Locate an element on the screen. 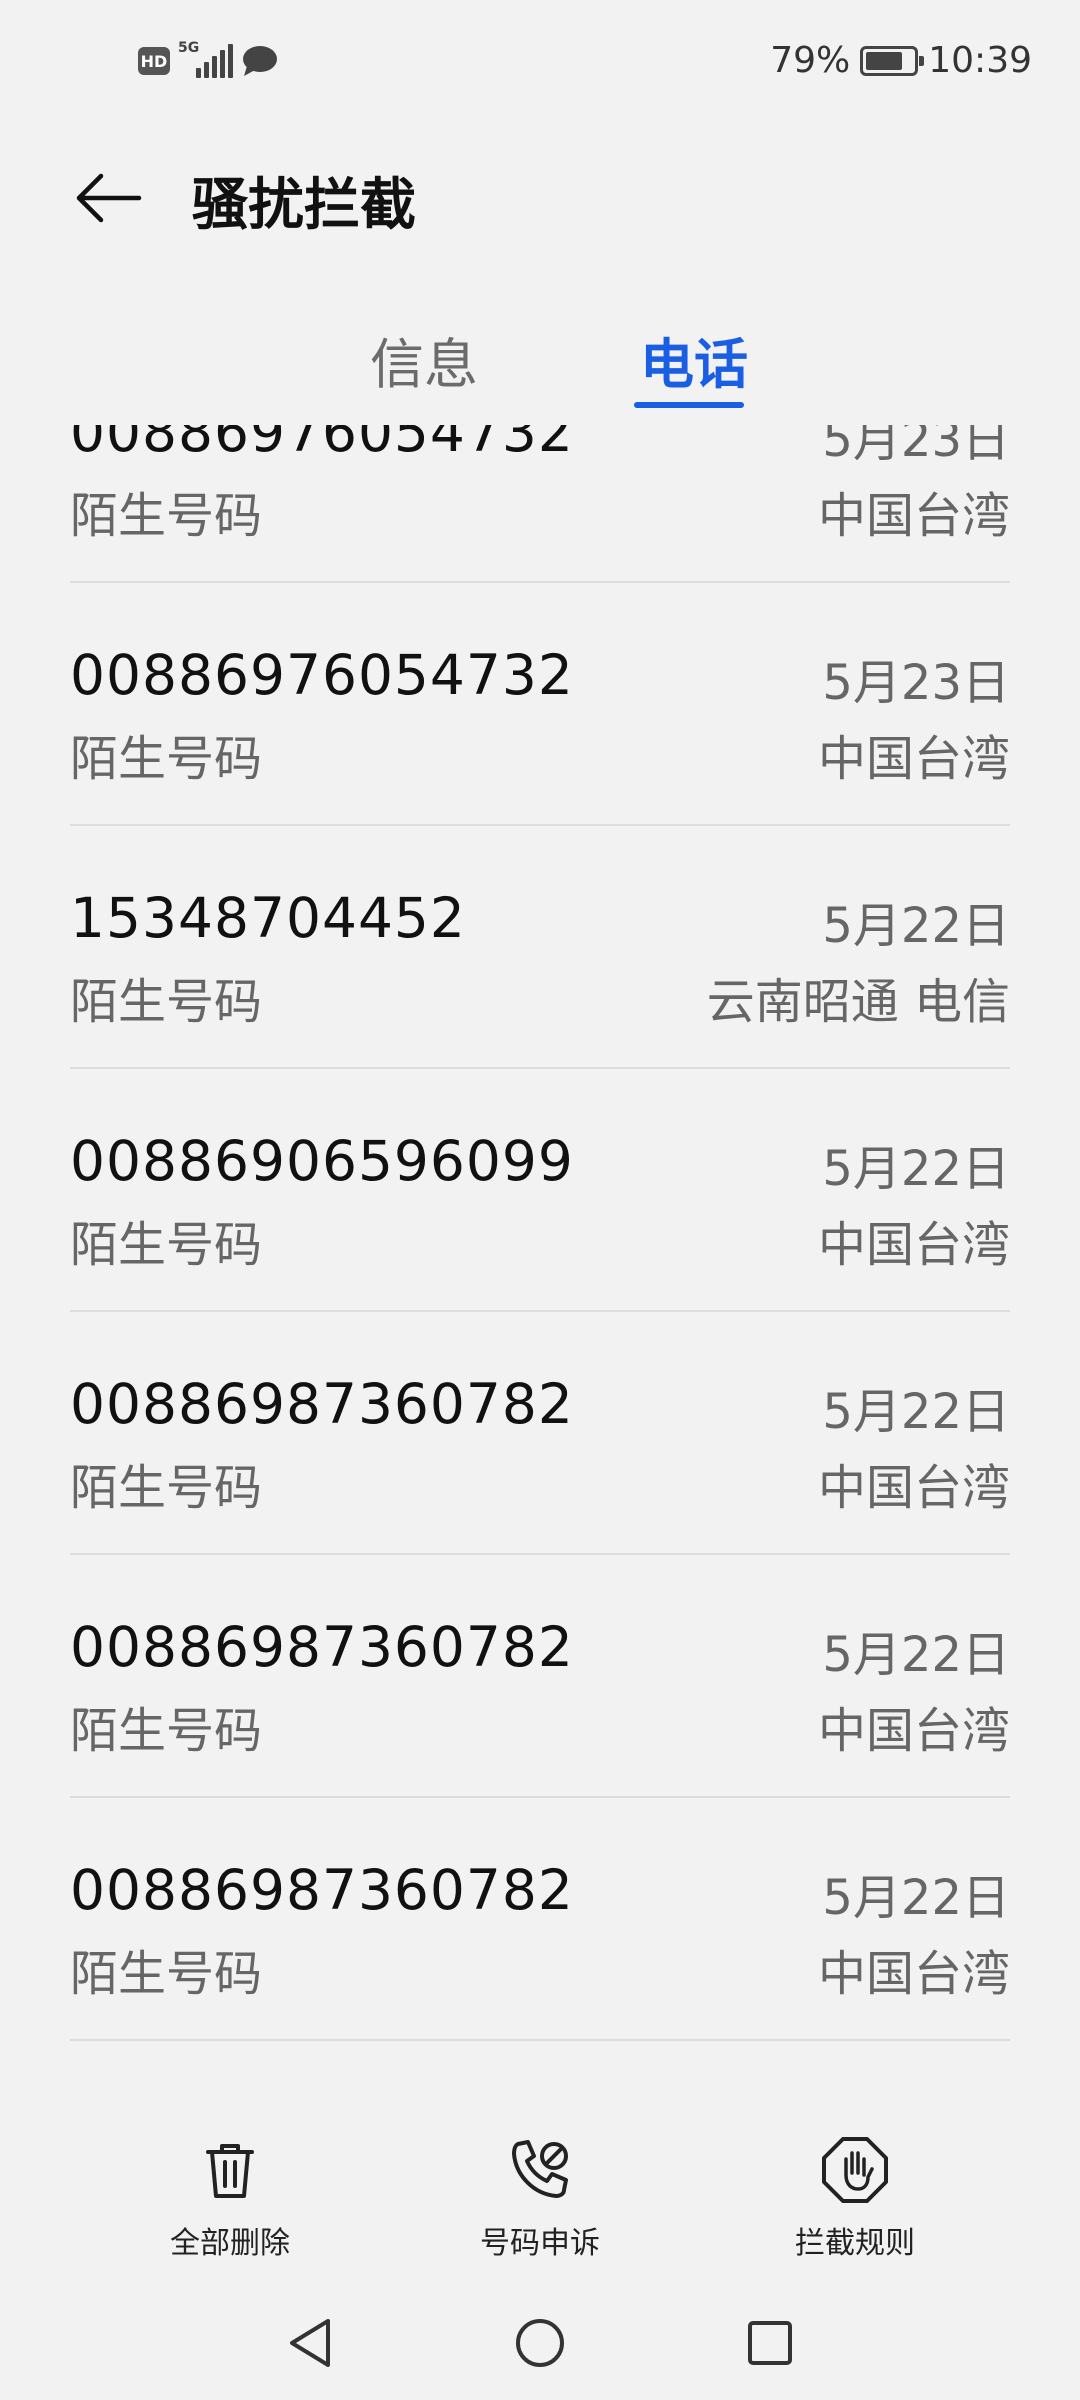 This screenshot has width=1080, height=2400. hd-icon: HD is located at coordinates (154, 61).